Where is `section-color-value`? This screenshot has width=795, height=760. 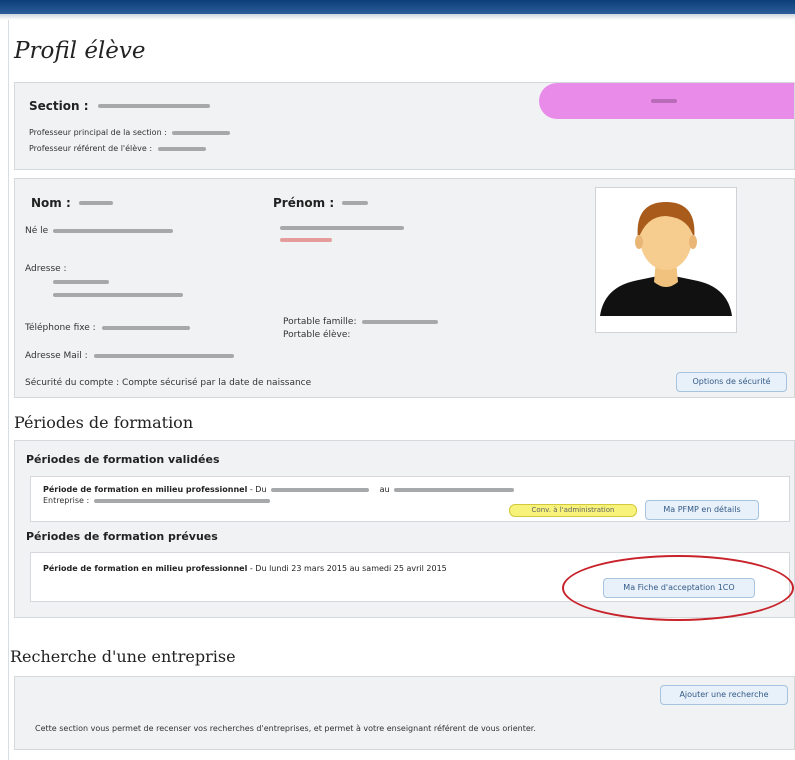
section-color-value is located at coordinates (664, 101).